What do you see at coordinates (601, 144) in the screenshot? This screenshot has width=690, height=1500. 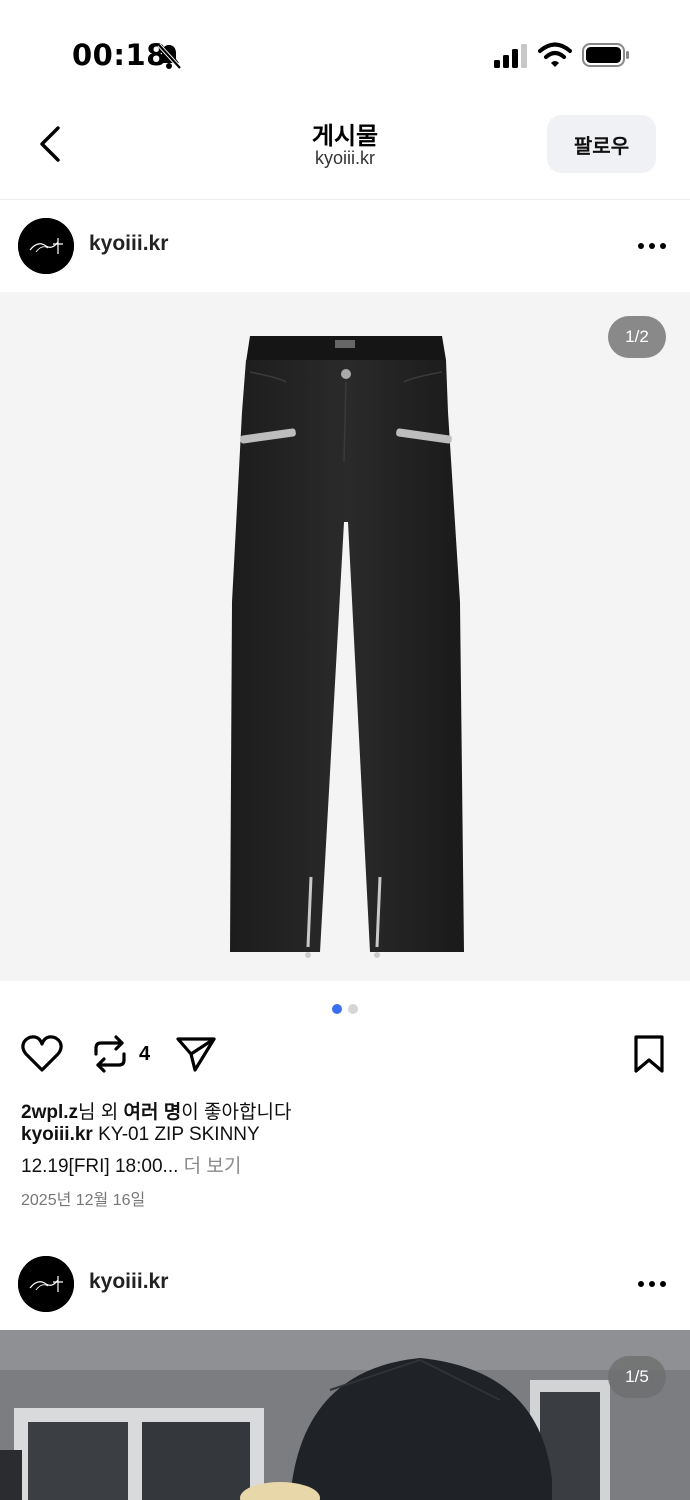 I see `follow-button: 팔로우` at bounding box center [601, 144].